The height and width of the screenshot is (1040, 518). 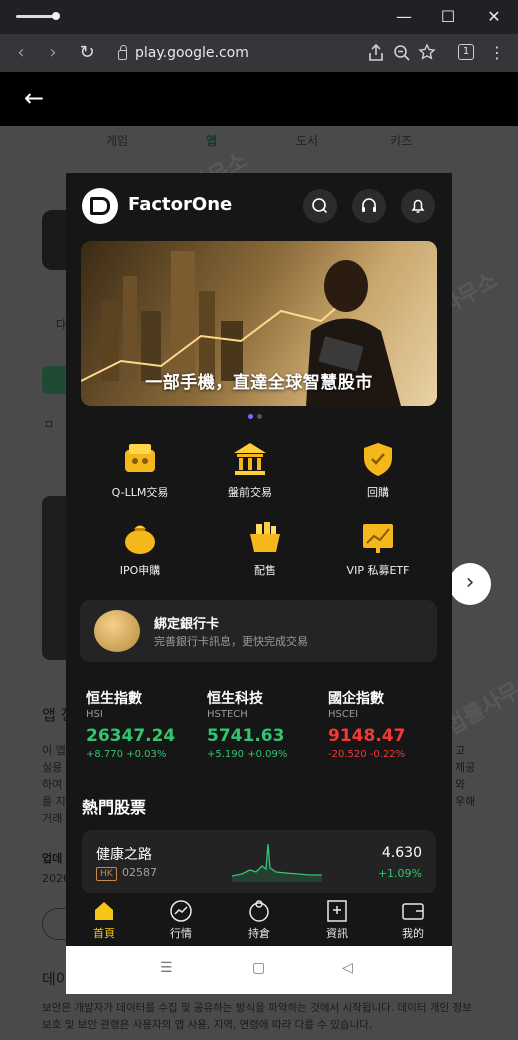 I want to click on index-code: HSCEI, so click(x=343, y=714).